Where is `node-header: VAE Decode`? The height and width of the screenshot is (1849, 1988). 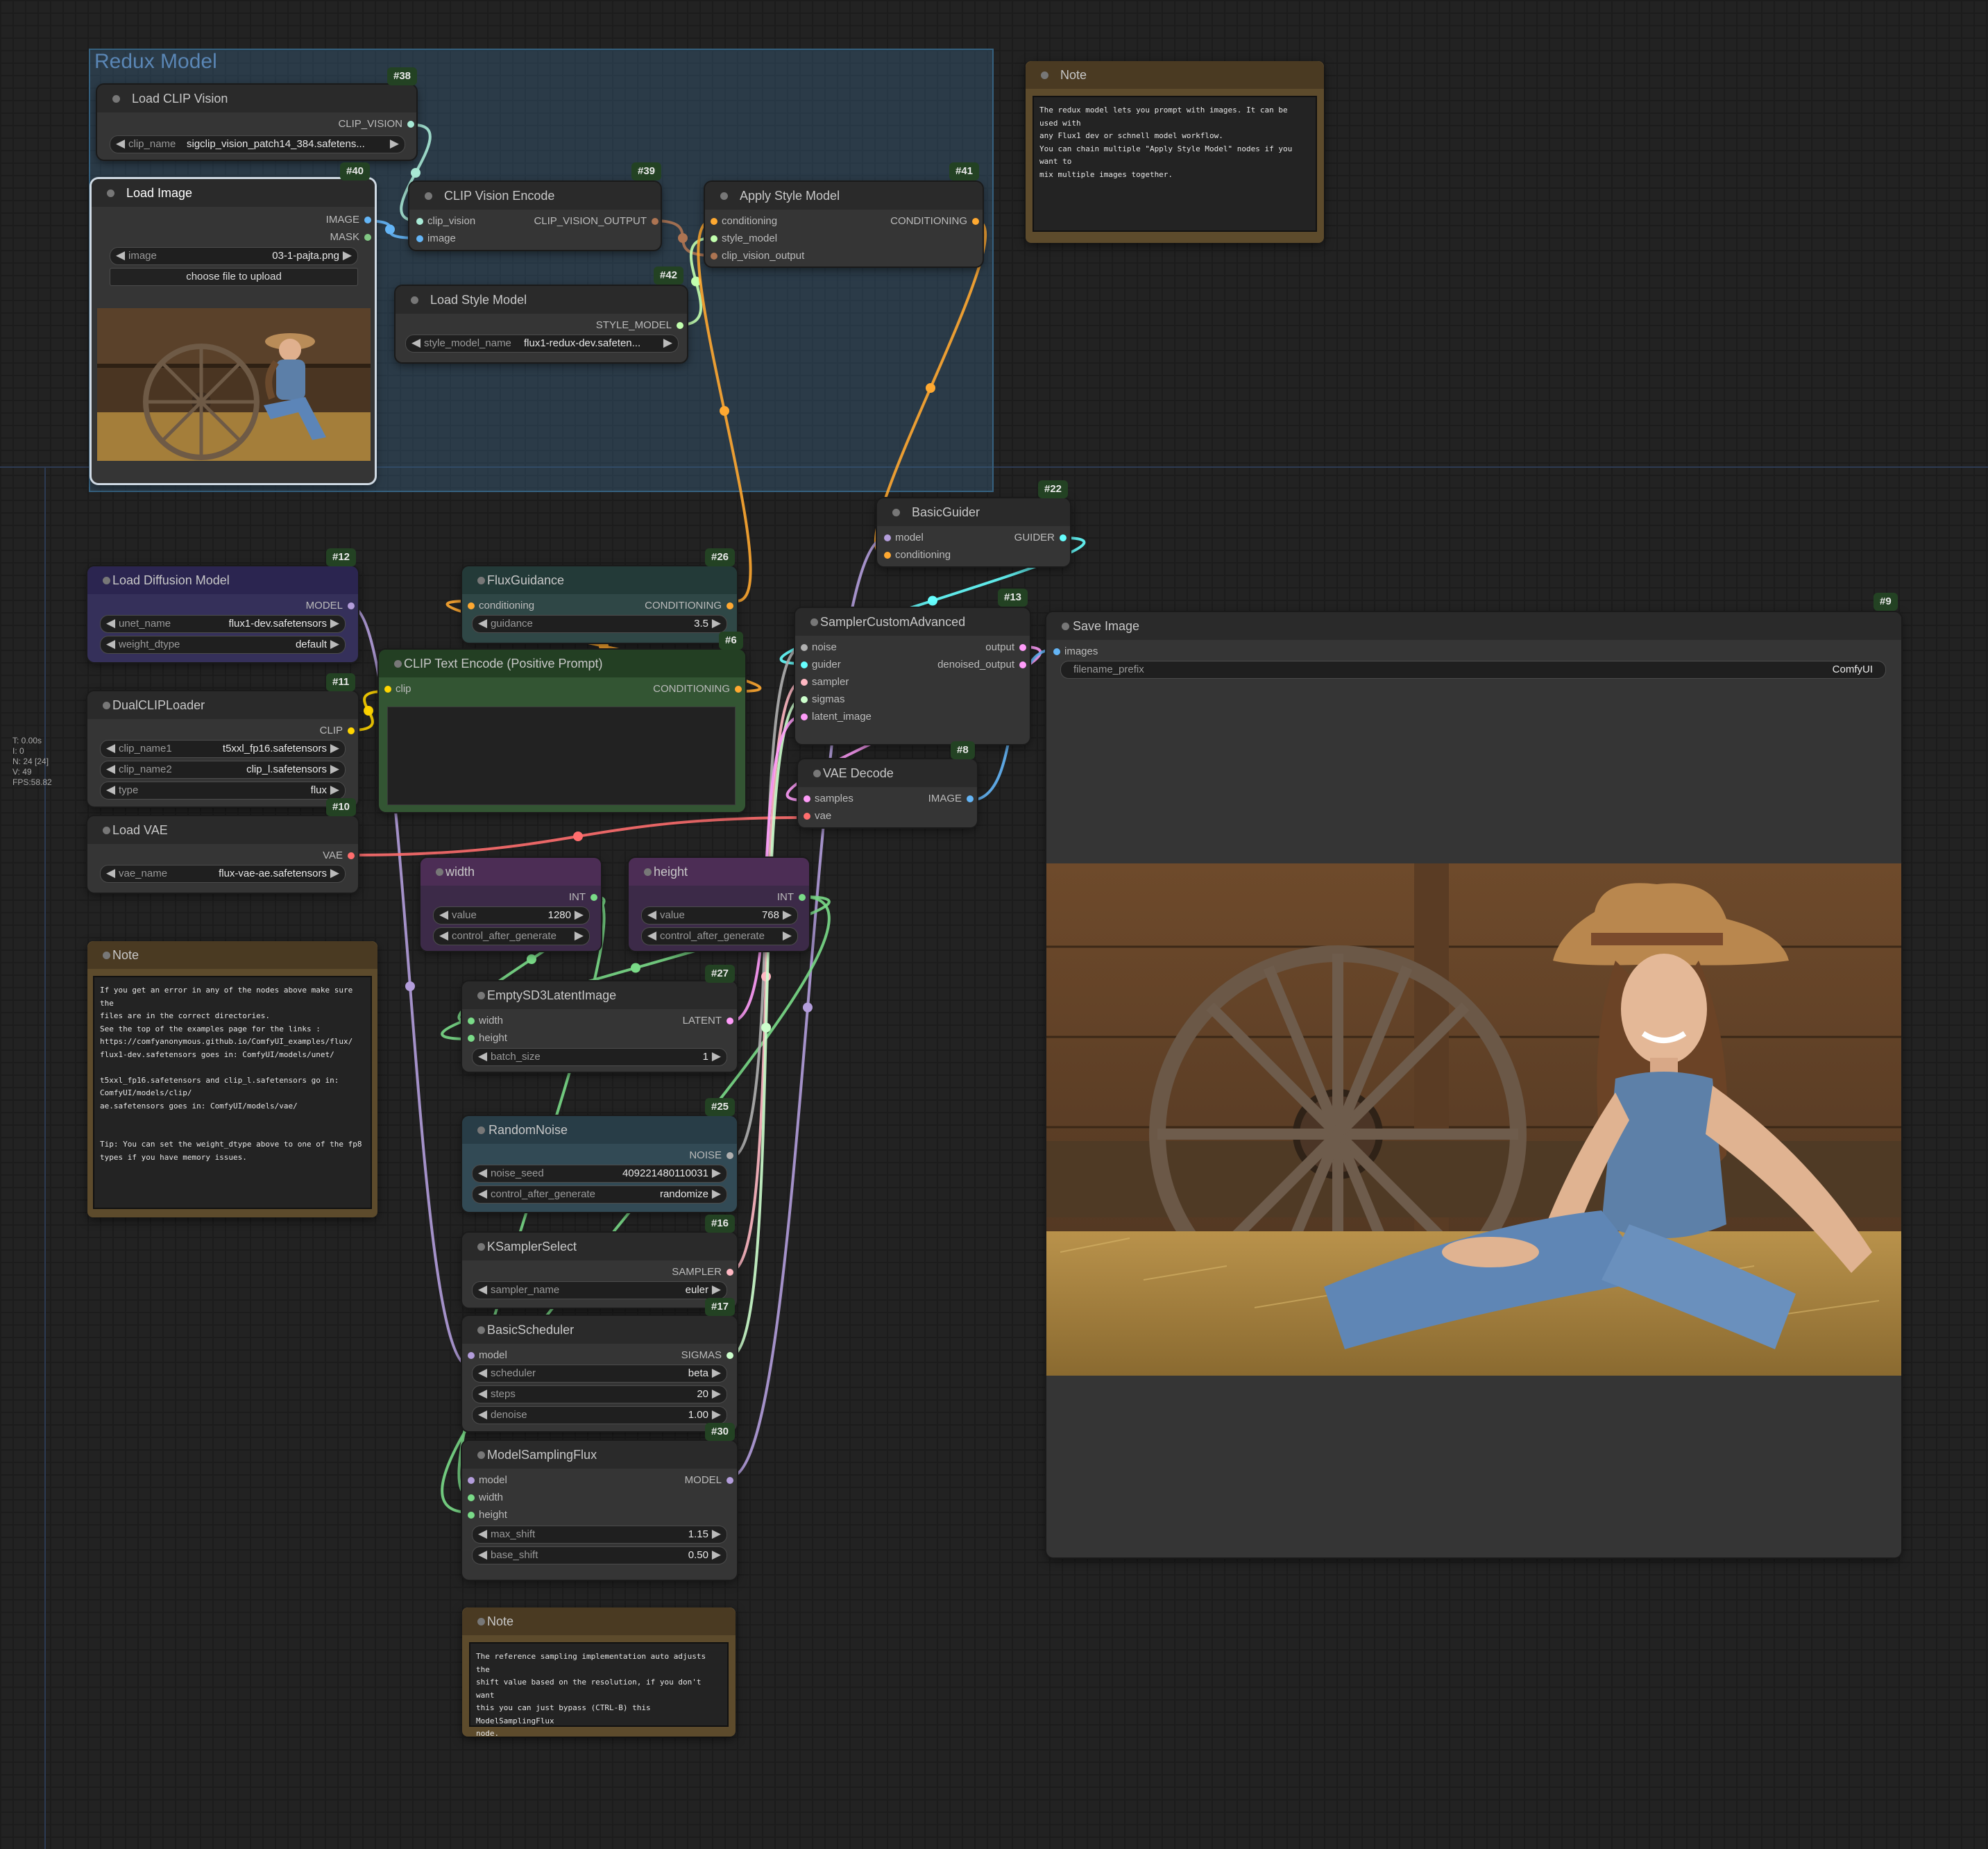 node-header: VAE Decode is located at coordinates (887, 773).